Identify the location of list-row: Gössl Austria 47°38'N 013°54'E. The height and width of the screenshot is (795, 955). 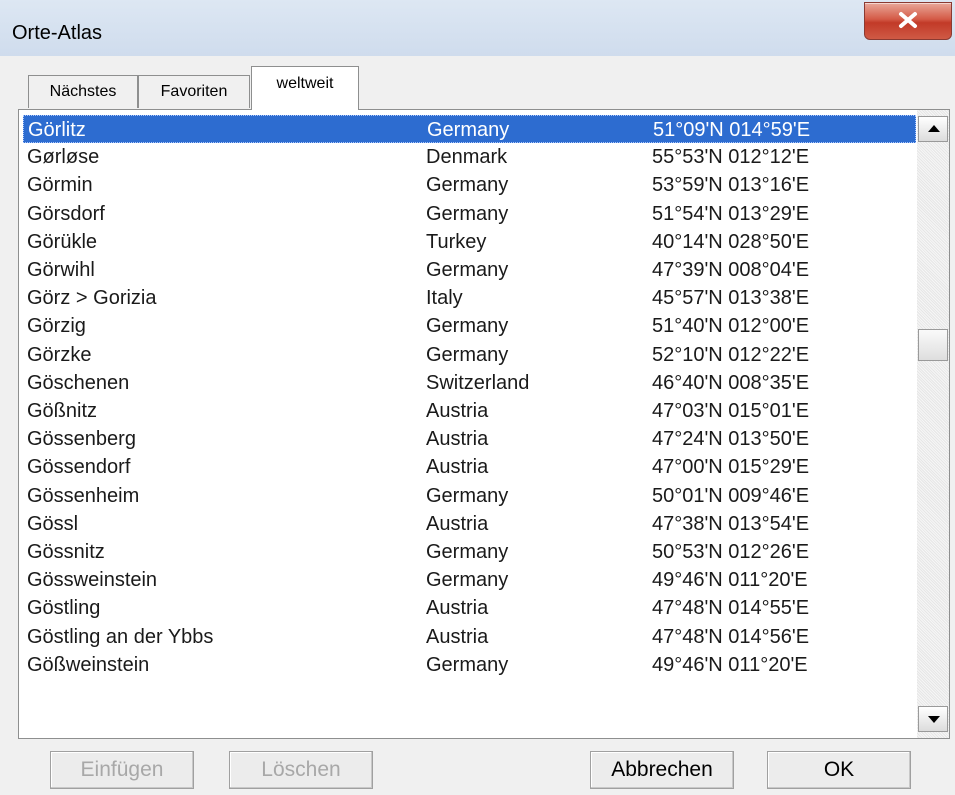
(469, 524).